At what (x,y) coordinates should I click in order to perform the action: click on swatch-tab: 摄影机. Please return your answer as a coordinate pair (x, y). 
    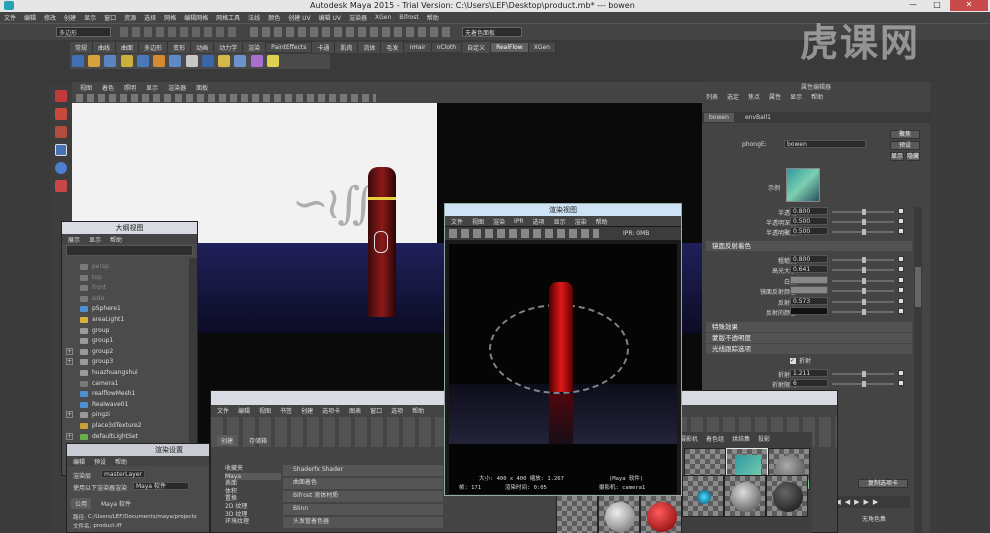
    Looking at the image, I should click on (689, 438).